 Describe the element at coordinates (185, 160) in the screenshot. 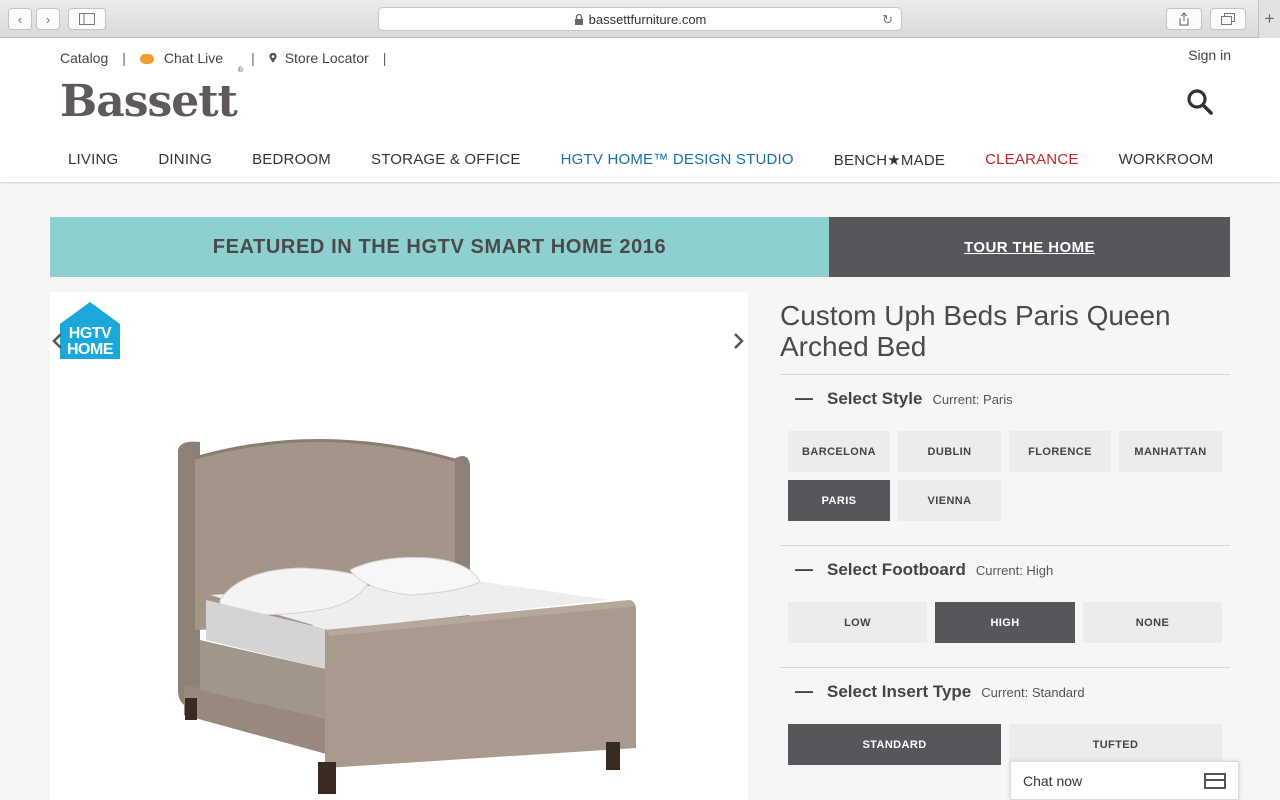

I see `nav-dining: DINING` at that location.